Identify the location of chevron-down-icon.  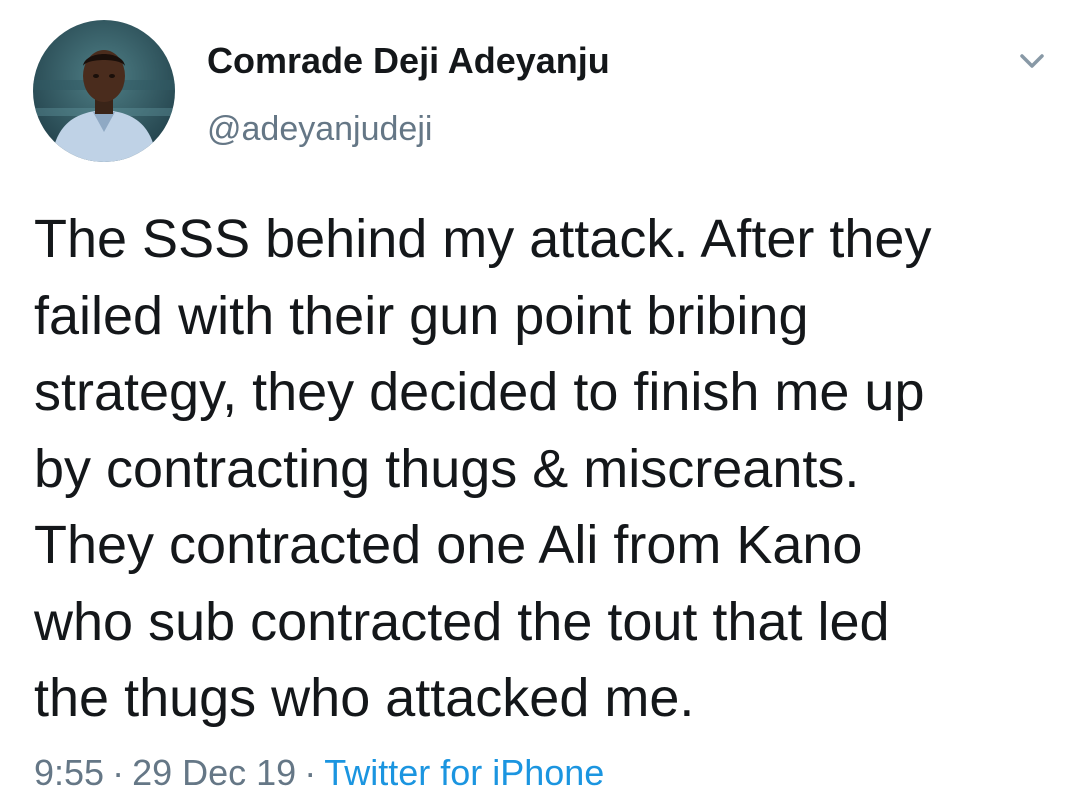
(1032, 61).